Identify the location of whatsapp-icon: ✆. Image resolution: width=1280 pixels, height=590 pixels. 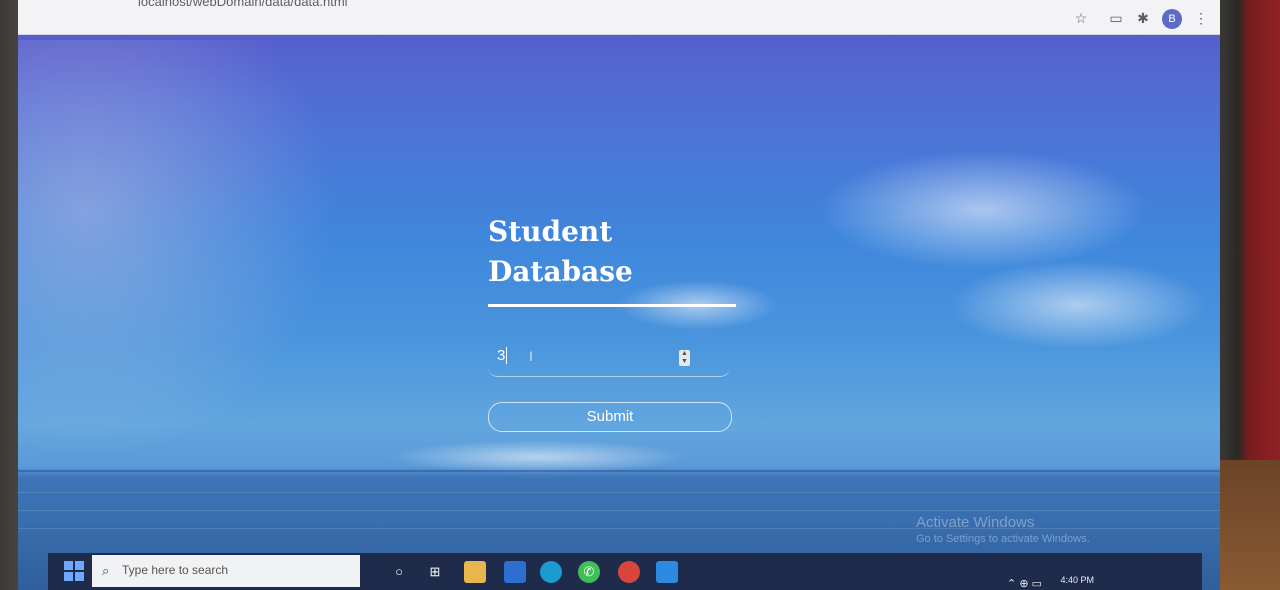
(589, 572).